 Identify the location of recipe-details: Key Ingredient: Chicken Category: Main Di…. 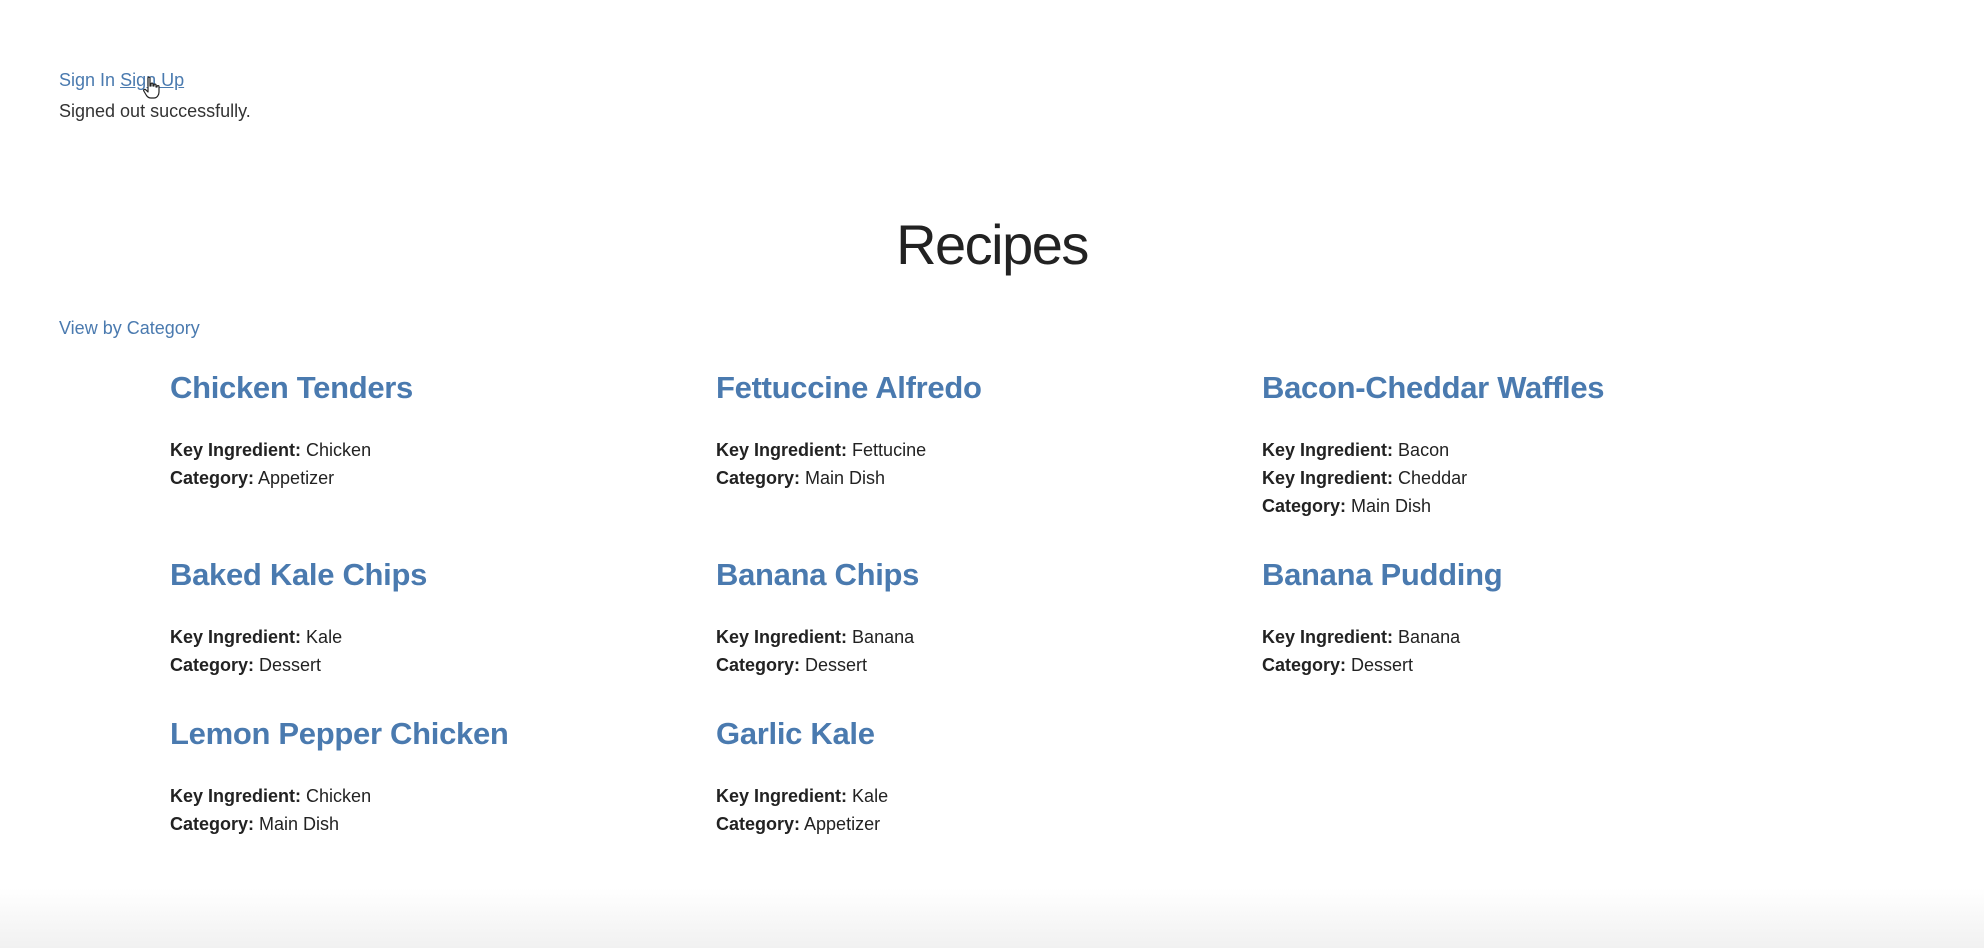
(430, 810).